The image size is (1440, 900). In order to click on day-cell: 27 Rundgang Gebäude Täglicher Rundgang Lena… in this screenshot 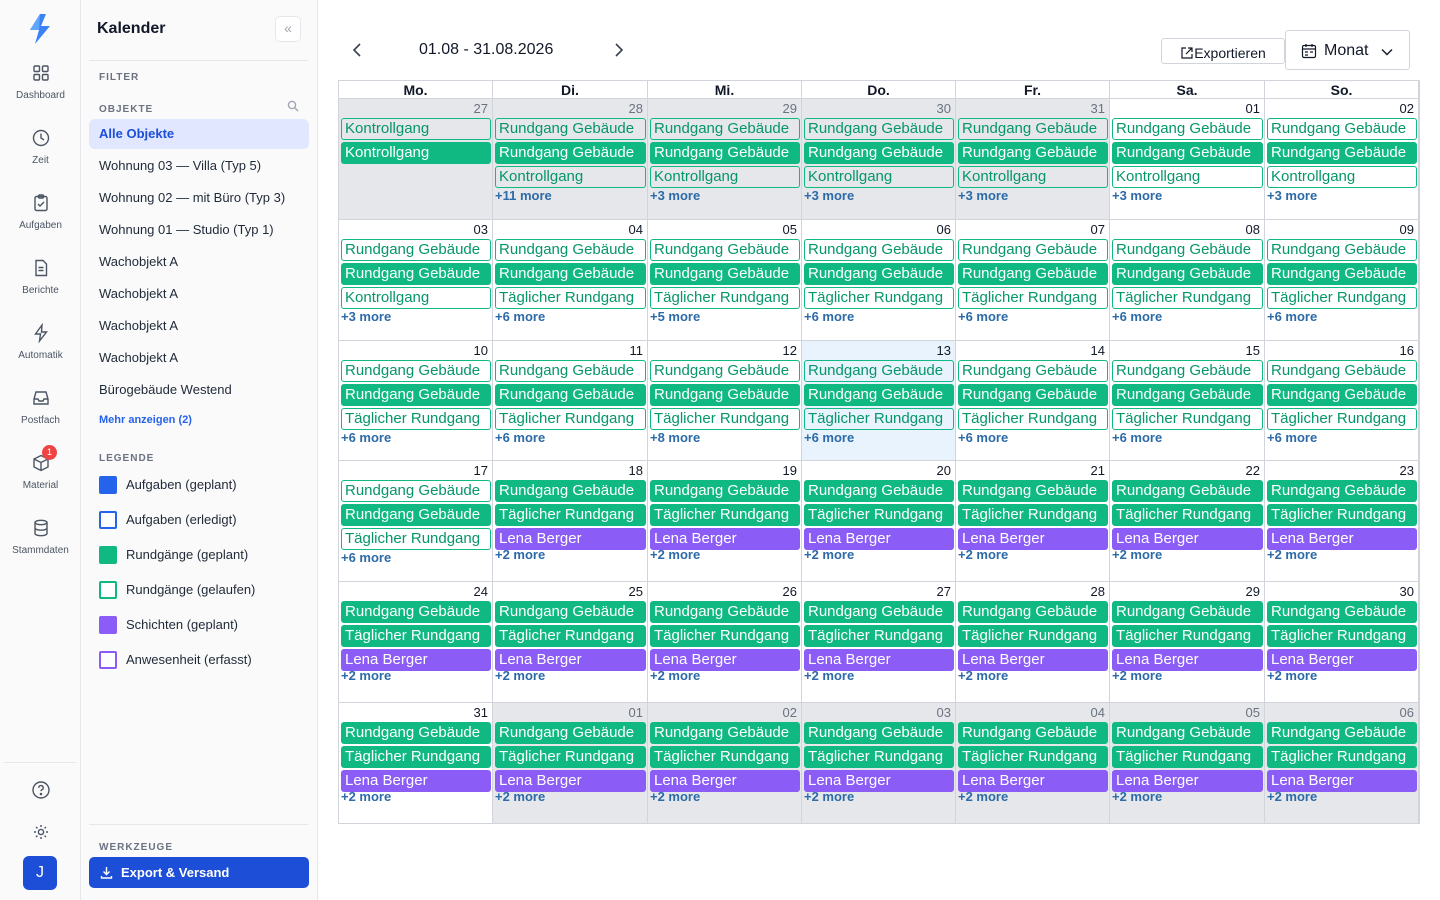, I will do `click(879, 642)`.